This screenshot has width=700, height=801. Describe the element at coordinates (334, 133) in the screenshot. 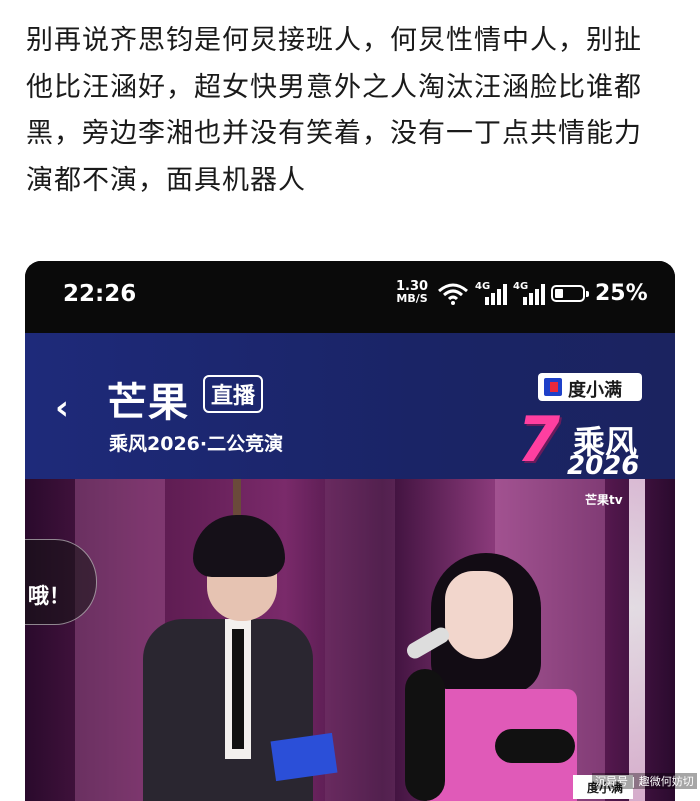

I see `post-line: 黑，旁边李湘也并没有笑着，没有一丁点共情能力` at that location.